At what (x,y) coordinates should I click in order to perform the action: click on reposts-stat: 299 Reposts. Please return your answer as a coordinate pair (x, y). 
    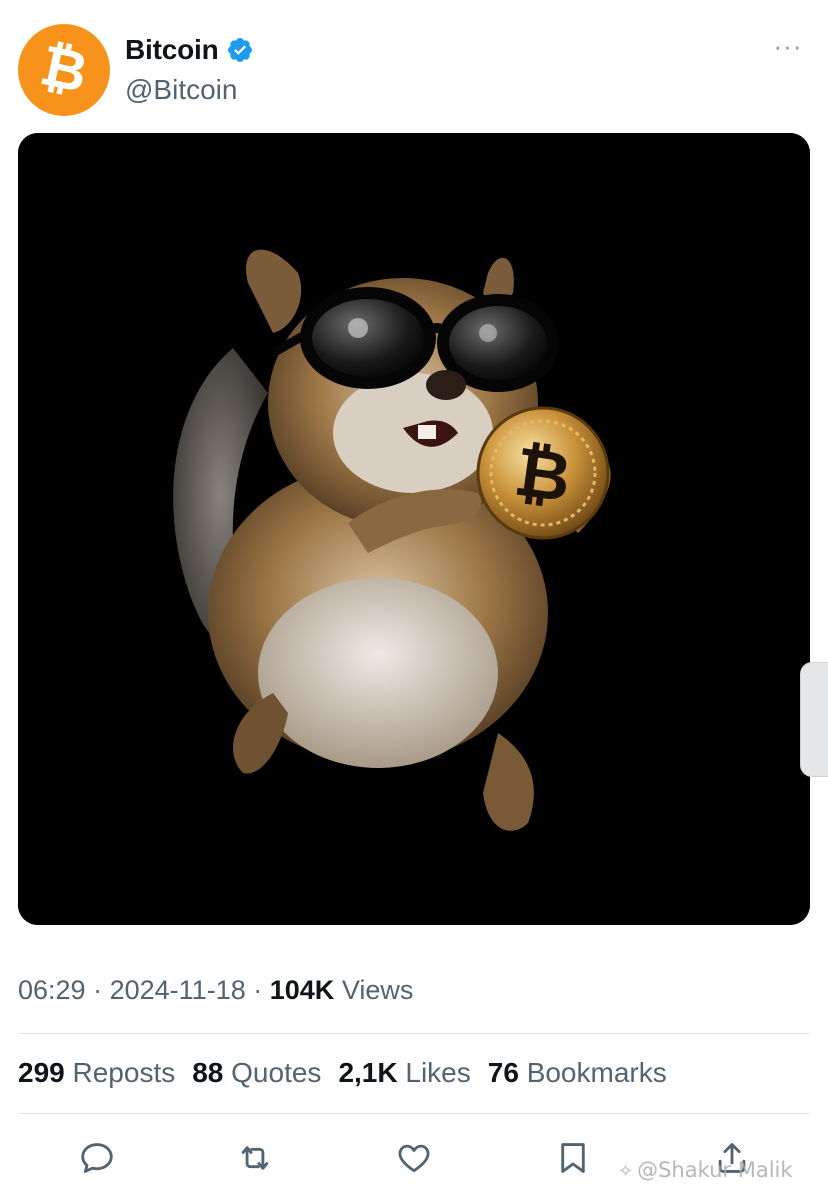
    Looking at the image, I should click on (96, 1073).